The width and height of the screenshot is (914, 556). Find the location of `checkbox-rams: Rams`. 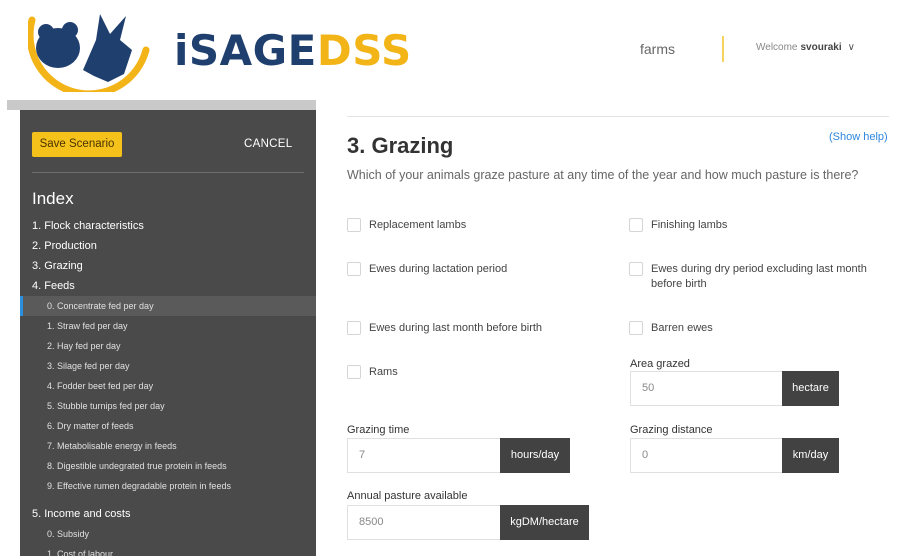

checkbox-rams: Rams is located at coordinates (372, 372).